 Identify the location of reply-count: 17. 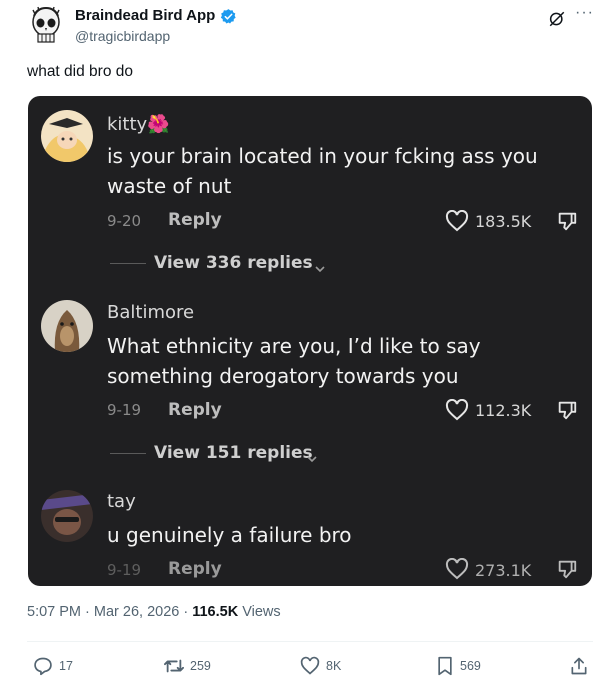
(66, 666).